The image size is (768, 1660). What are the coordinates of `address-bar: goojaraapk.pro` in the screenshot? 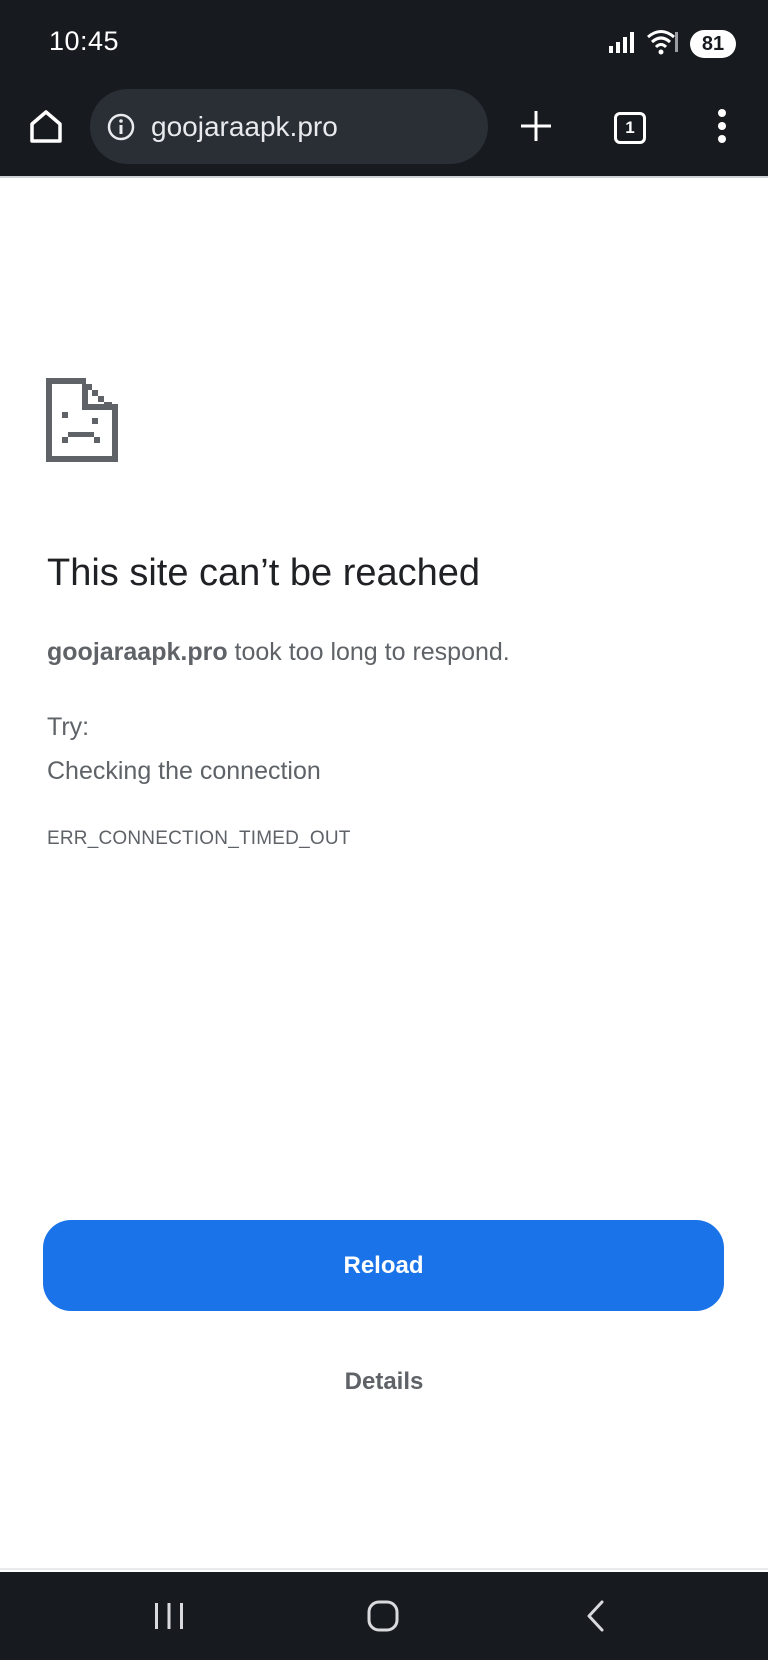 It's located at (289, 126).